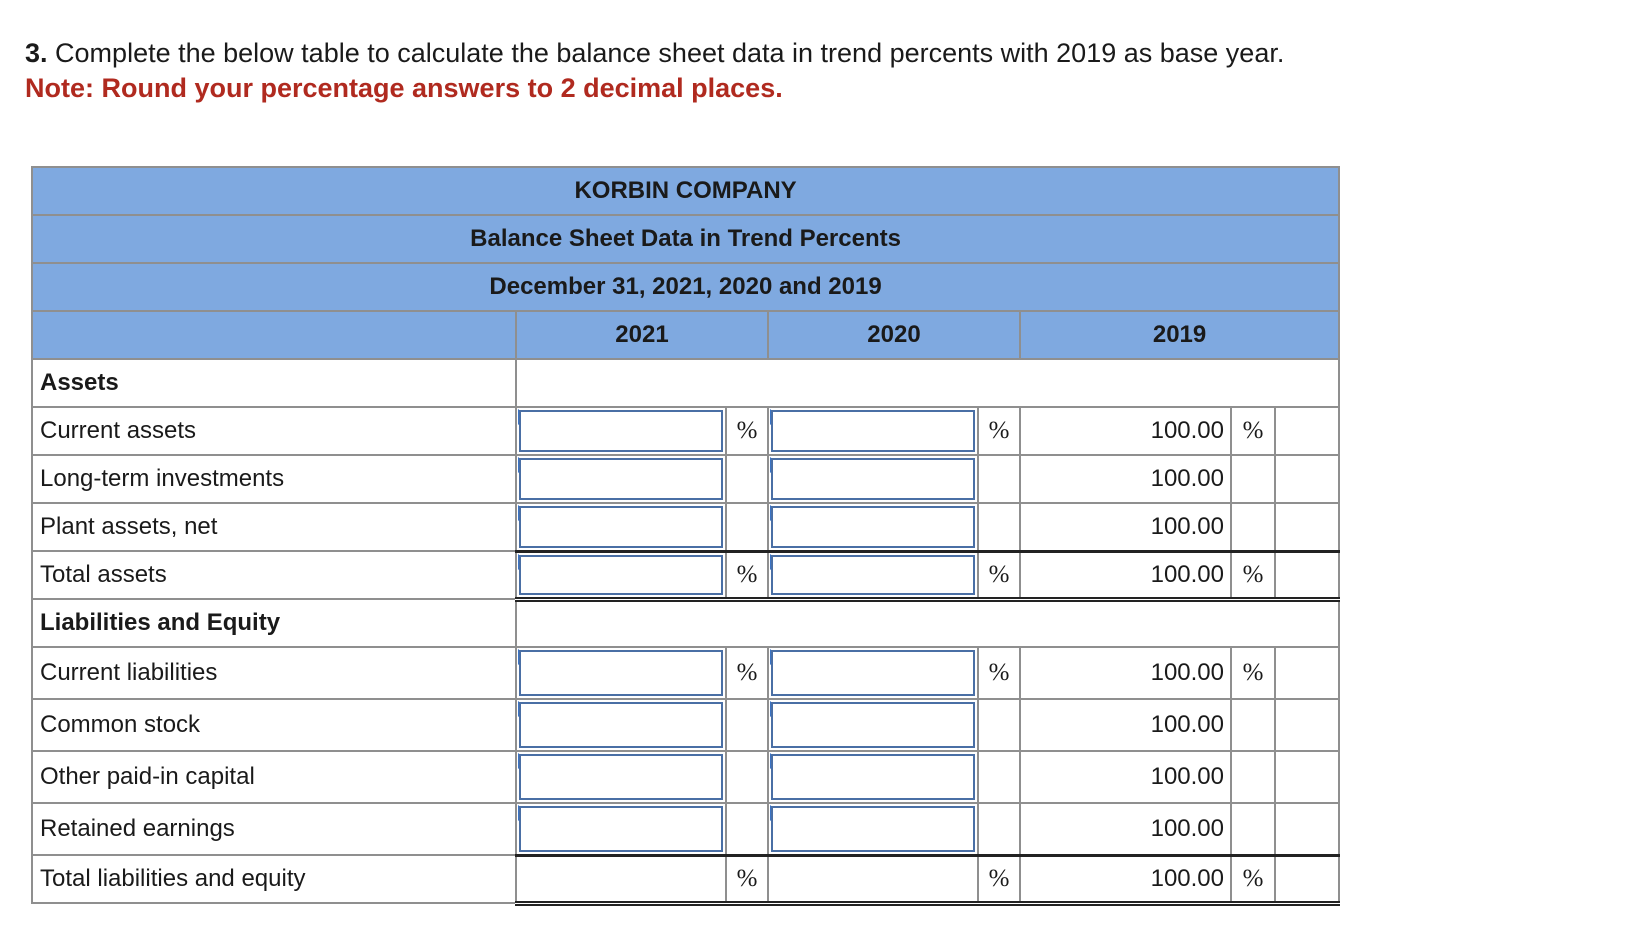  I want to click on table-row: Plant assets, net 100.00, so click(686, 527).